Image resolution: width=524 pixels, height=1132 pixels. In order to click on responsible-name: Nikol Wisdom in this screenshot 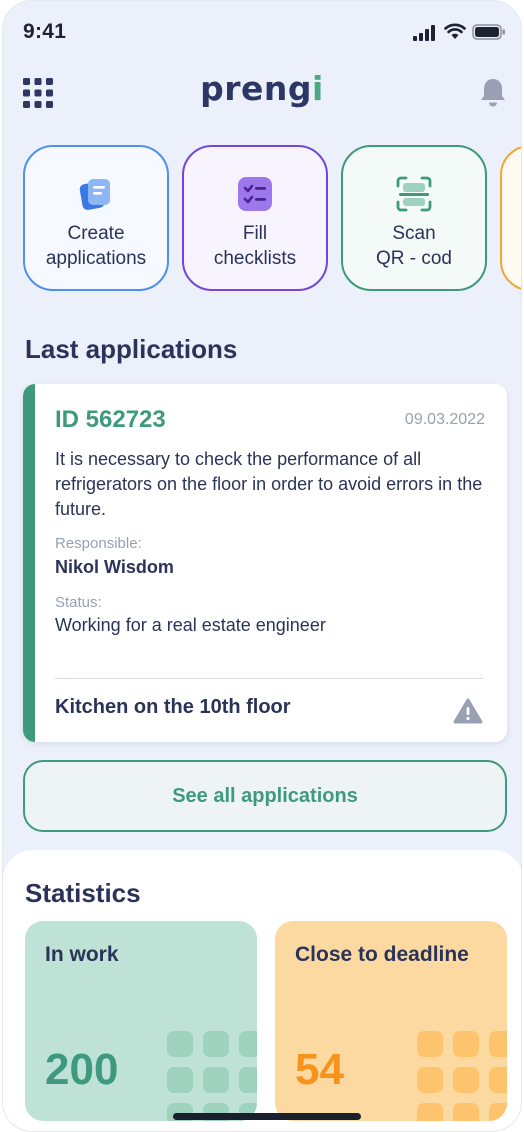, I will do `click(114, 567)`.